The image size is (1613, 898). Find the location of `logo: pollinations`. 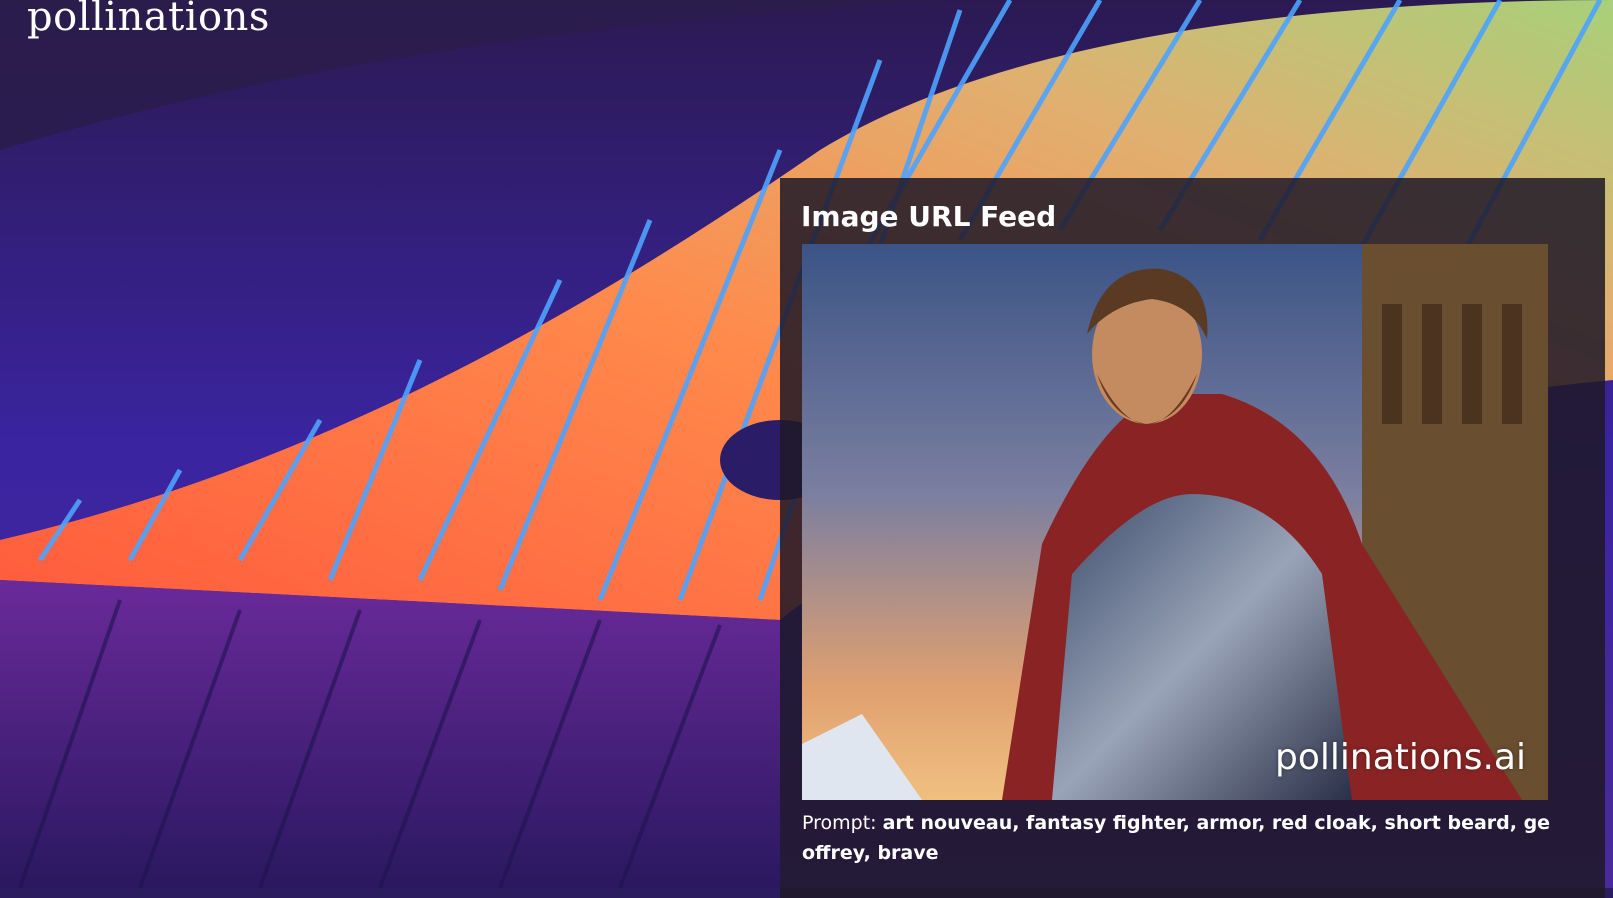

logo: pollinations is located at coordinates (148, 20).